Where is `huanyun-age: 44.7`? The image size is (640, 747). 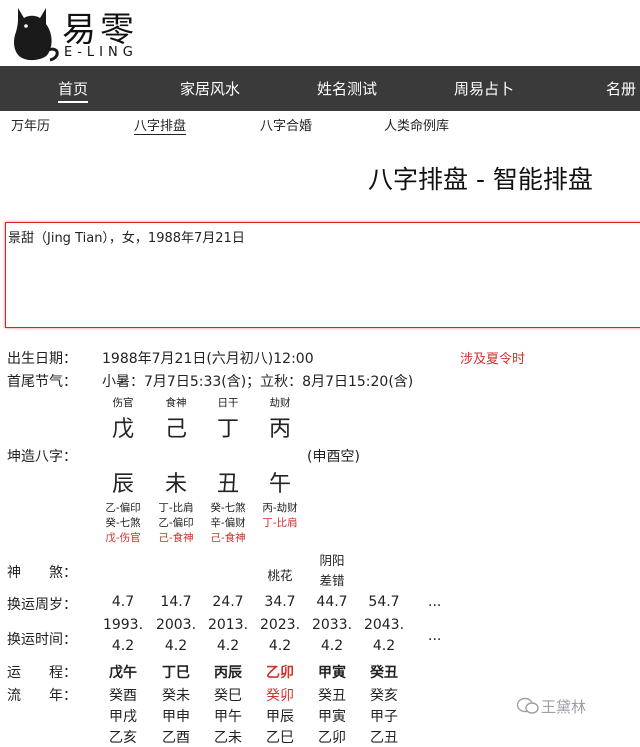 huanyun-age: 44.7 is located at coordinates (332, 602).